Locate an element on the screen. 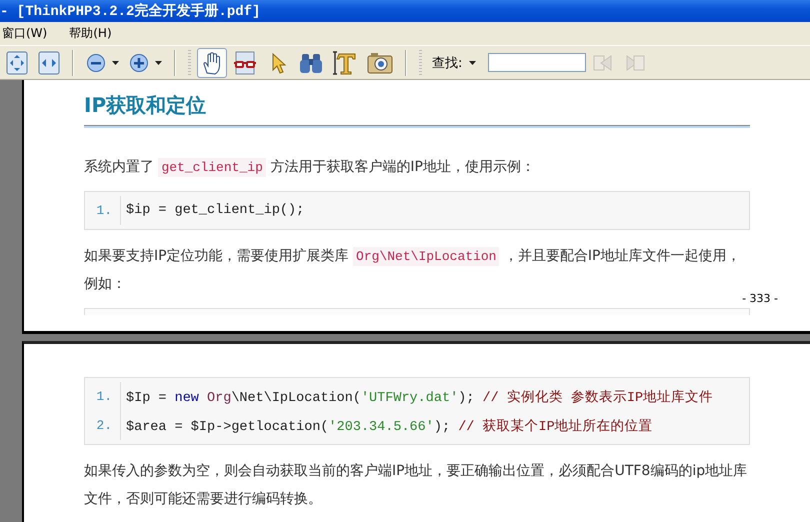 This screenshot has height=522, width=810. text-select-icon is located at coordinates (345, 62).